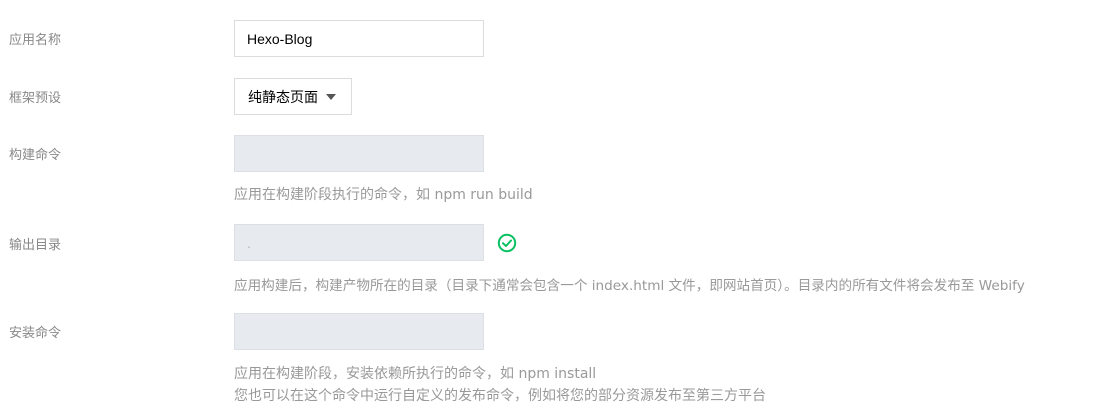 This screenshot has height=416, width=1114. I want to click on install-command-help-line2: 您也可以在这个命令中运行自定义的发布命令，例如将您的部分资源发布至第三方平台, so click(500, 396).